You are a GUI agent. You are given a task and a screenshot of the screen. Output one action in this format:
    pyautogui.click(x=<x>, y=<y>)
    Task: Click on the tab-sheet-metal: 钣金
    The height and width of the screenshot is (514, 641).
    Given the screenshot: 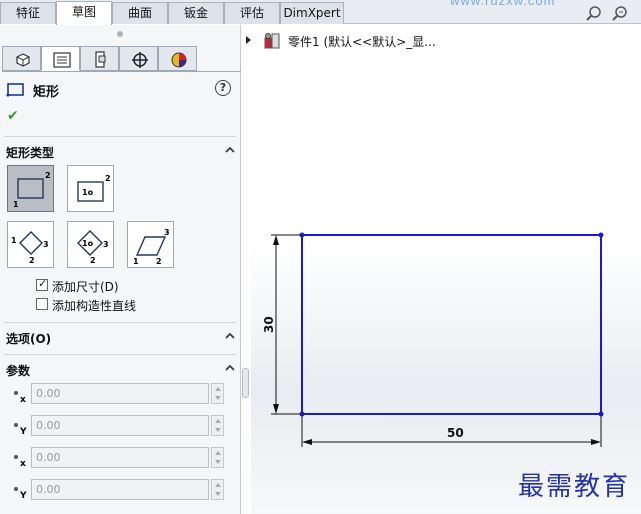 What is the action you would take?
    pyautogui.click(x=196, y=13)
    